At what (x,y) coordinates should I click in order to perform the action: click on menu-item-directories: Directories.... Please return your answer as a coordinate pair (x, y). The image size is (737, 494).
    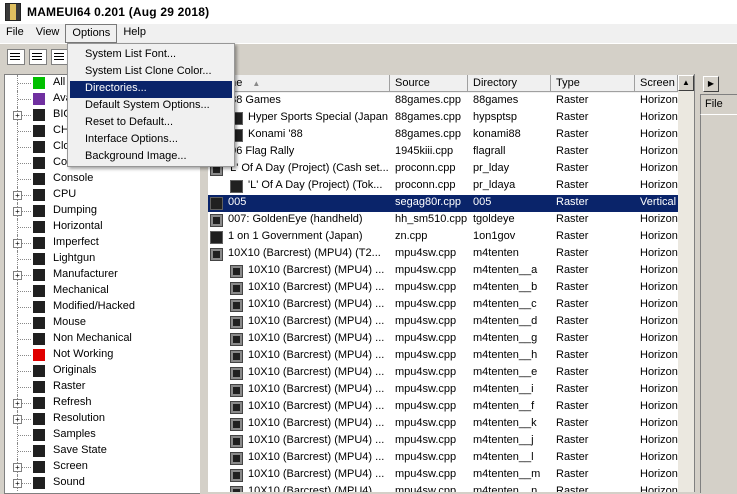
    Looking at the image, I should click on (151, 89).